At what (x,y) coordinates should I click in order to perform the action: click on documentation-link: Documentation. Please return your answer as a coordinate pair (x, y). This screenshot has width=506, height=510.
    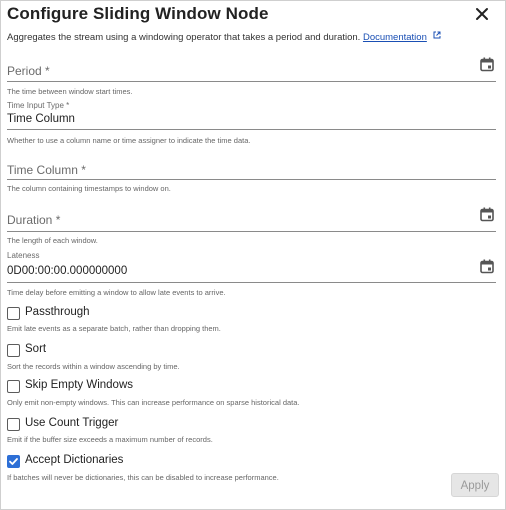
    Looking at the image, I should click on (395, 37).